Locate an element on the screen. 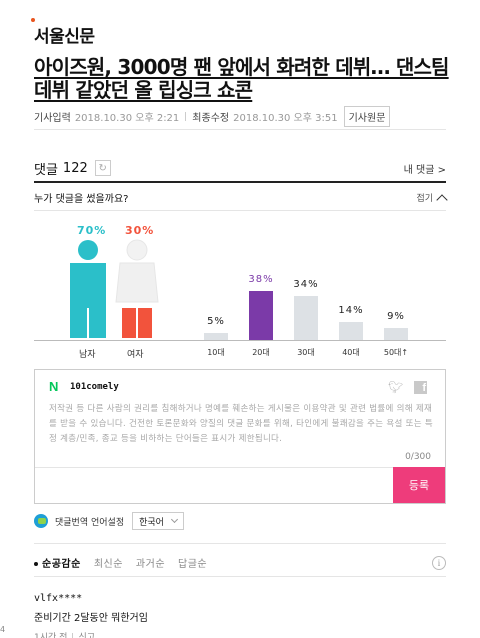 The image size is (480, 638). sort-tab-newest: 최신순 is located at coordinates (108, 562).